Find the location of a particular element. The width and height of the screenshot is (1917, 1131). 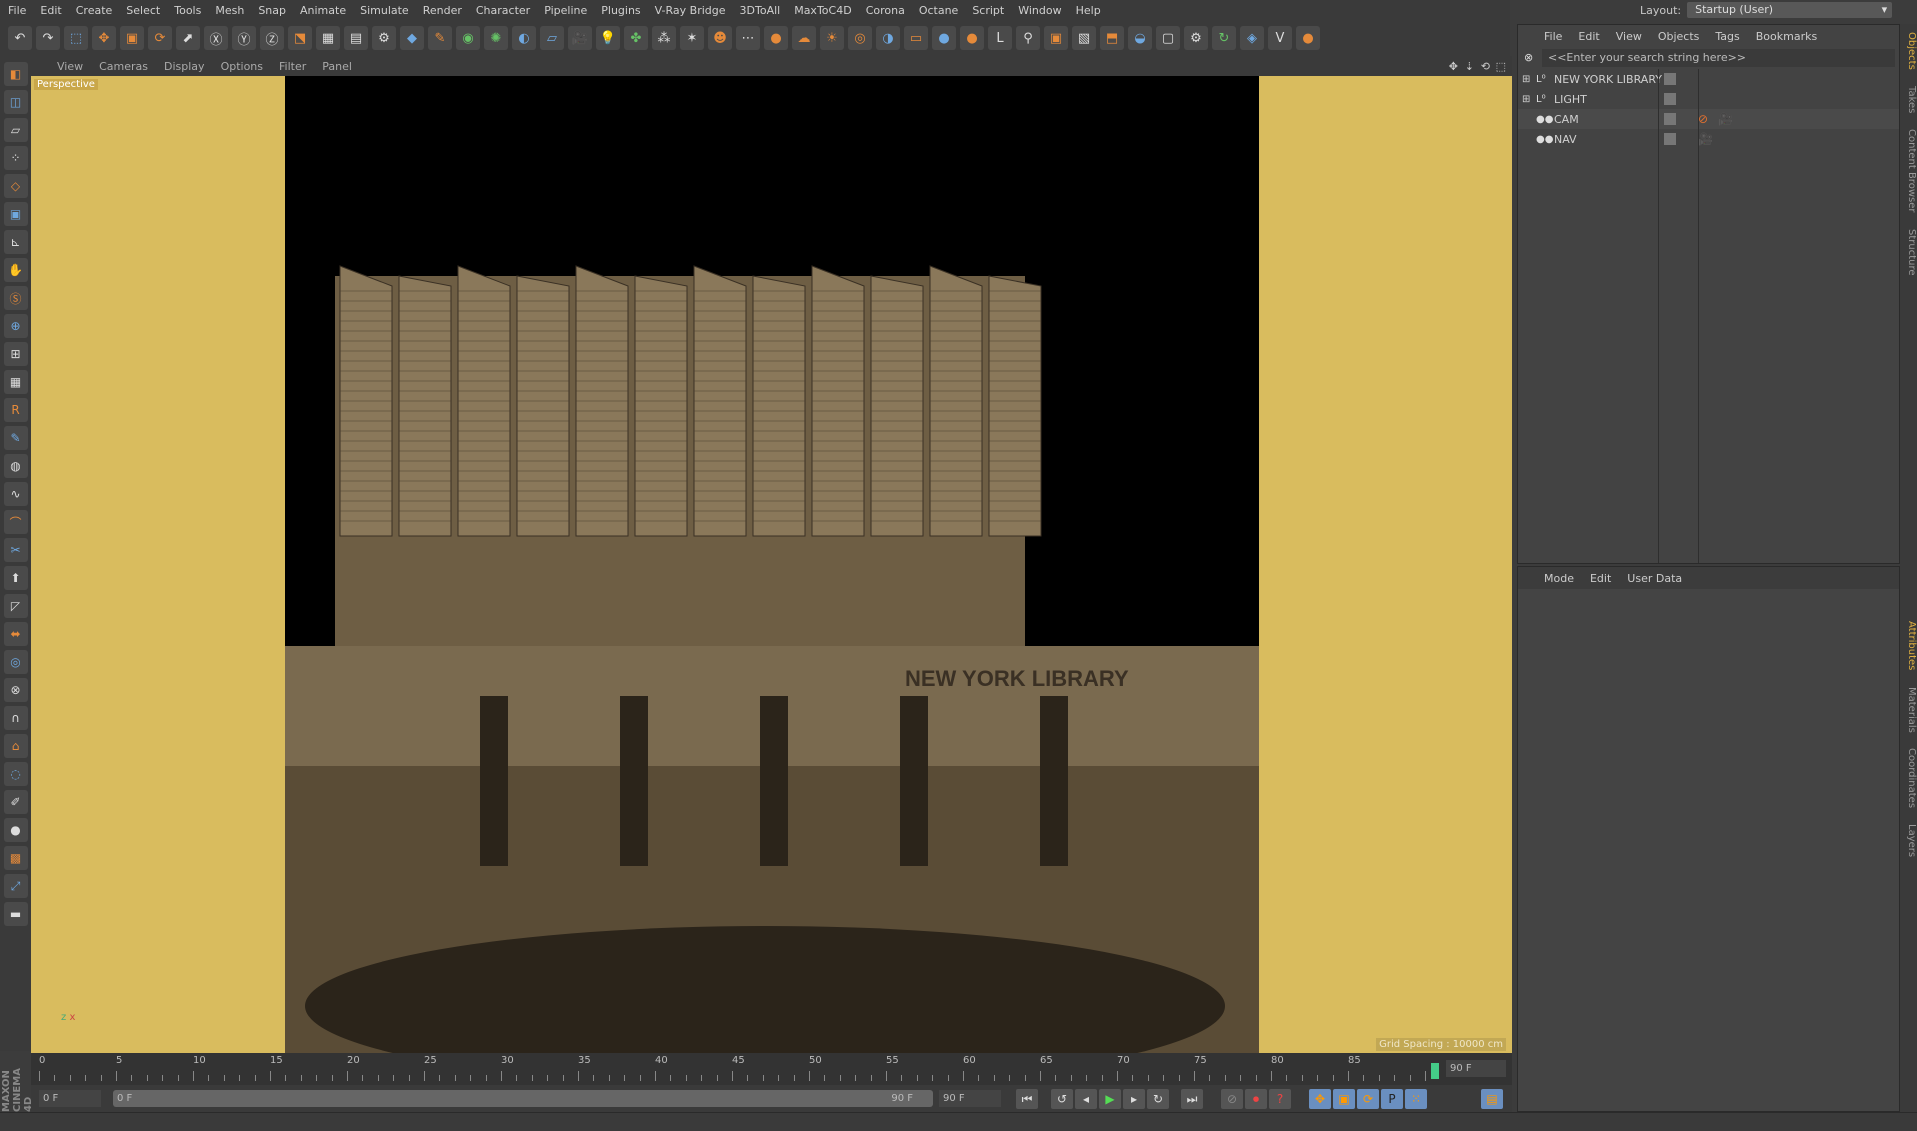

tab-content-browser: Content Browser is located at coordinates (1908, 170).